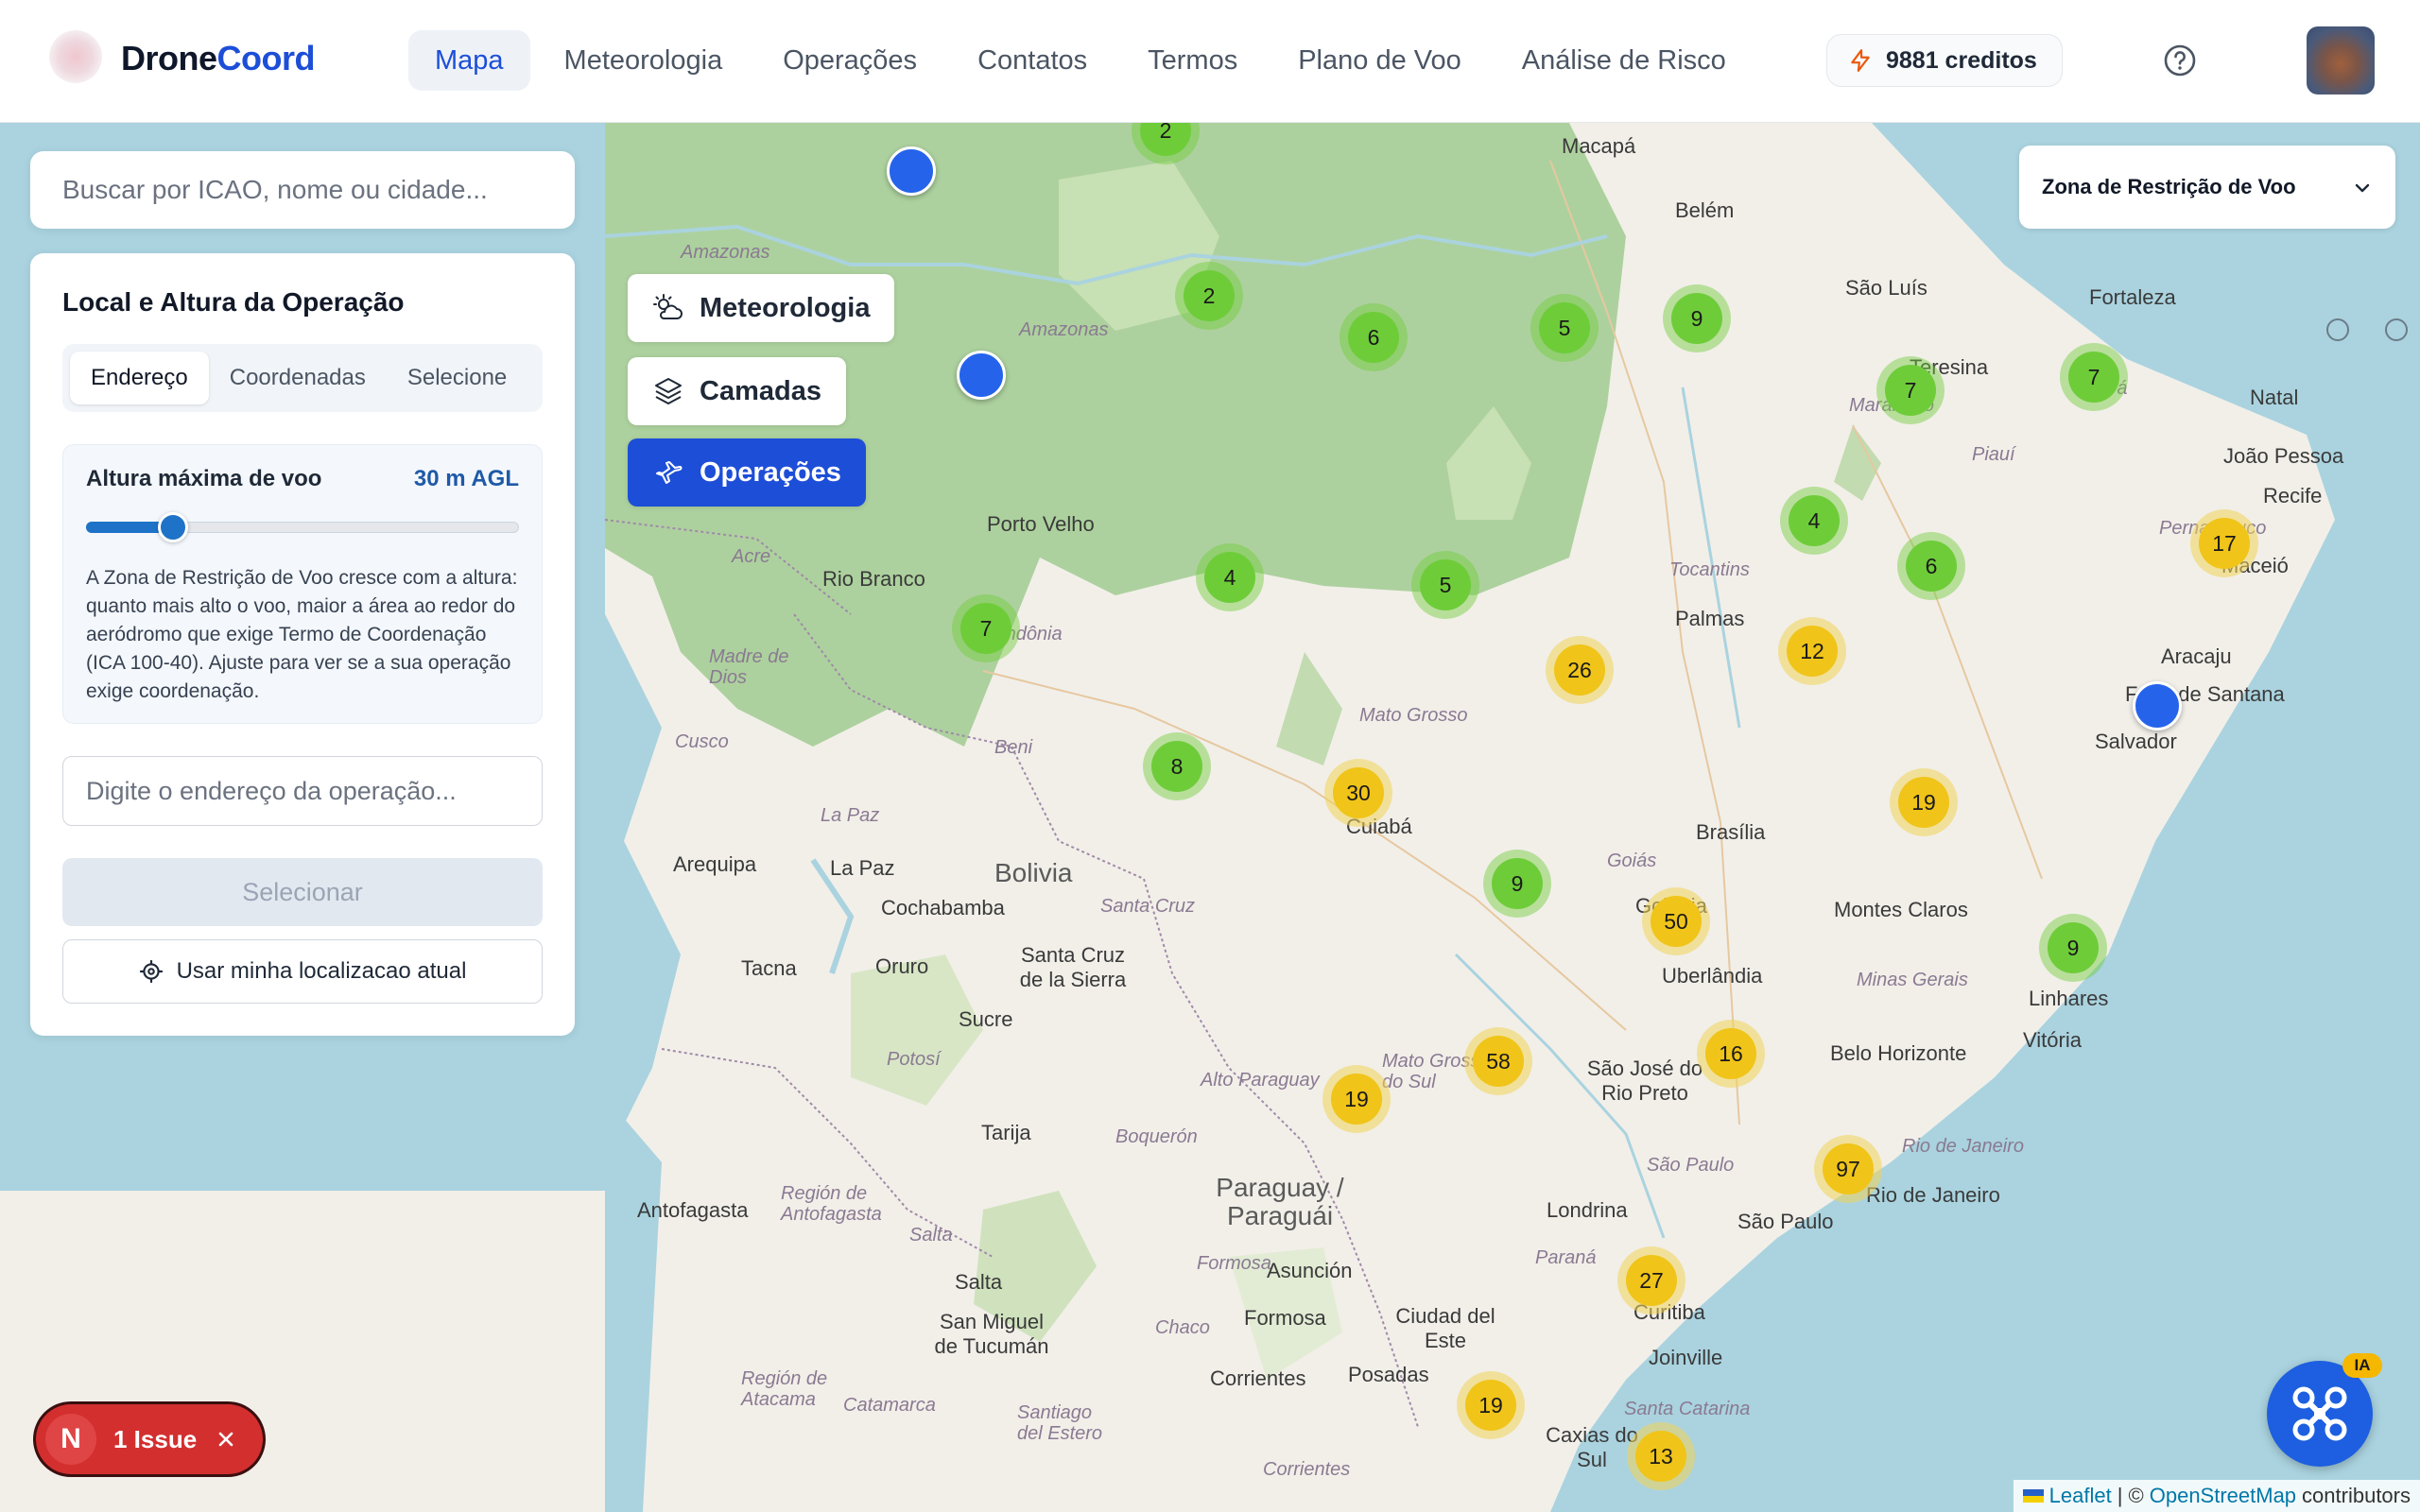 This screenshot has height=1512, width=2420. I want to click on nav-item-contatos: Contatos, so click(1032, 60).